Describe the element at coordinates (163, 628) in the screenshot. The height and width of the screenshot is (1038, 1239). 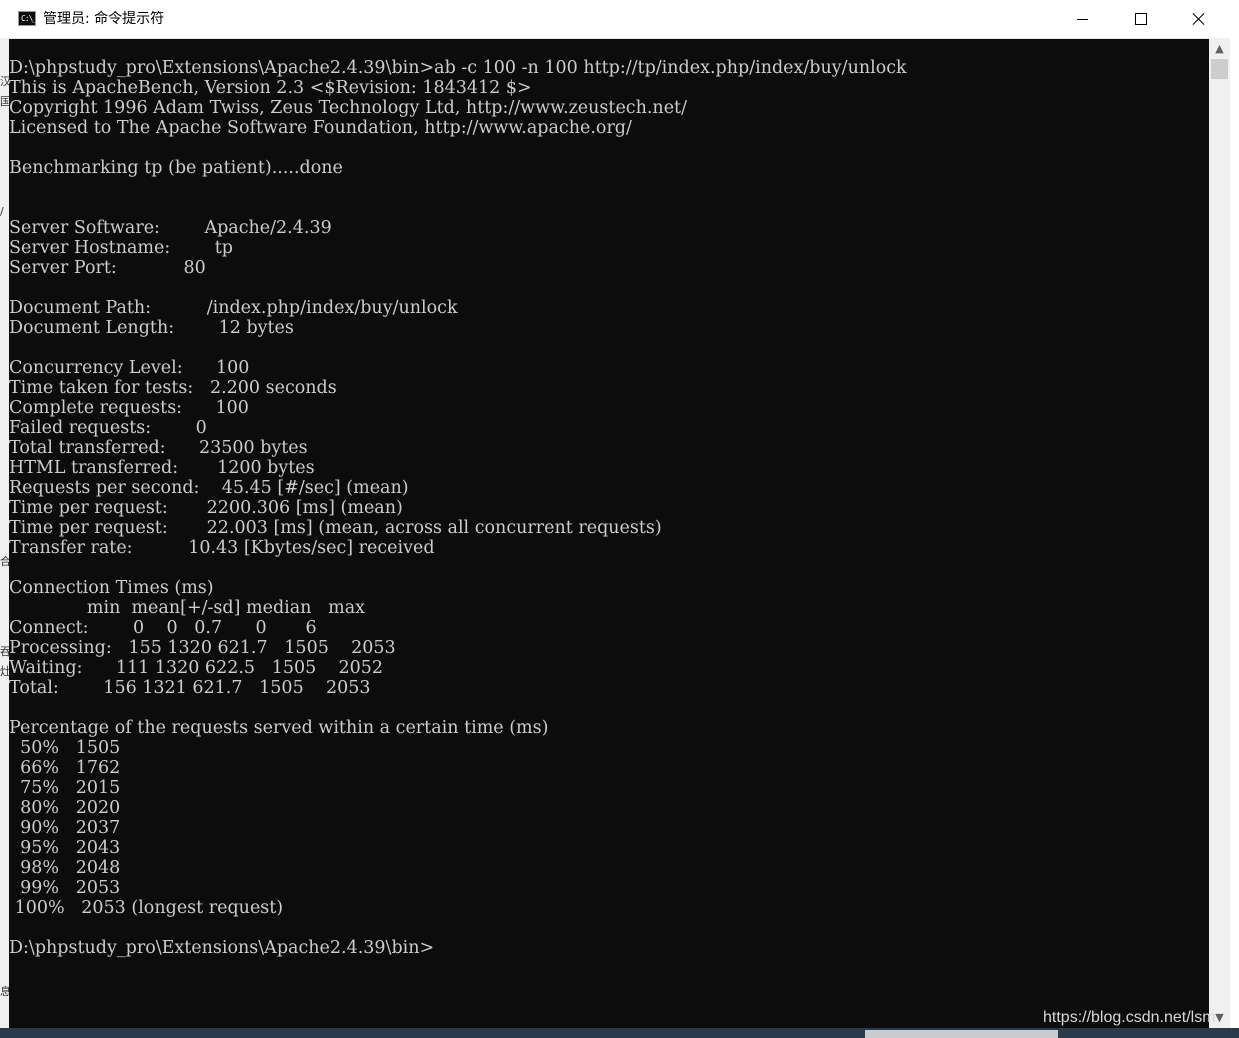
I see `console-line: Connect: 0 0 0.7 0 6` at that location.